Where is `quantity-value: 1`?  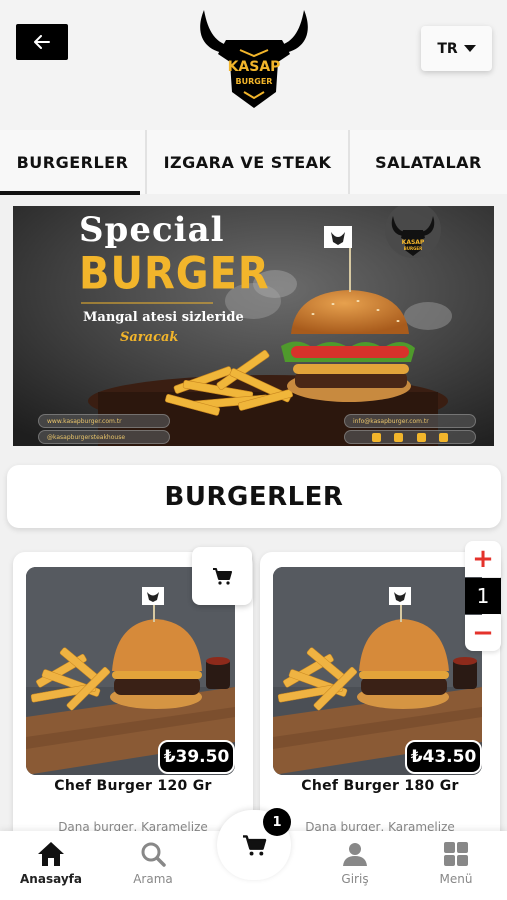 quantity-value: 1 is located at coordinates (483, 596).